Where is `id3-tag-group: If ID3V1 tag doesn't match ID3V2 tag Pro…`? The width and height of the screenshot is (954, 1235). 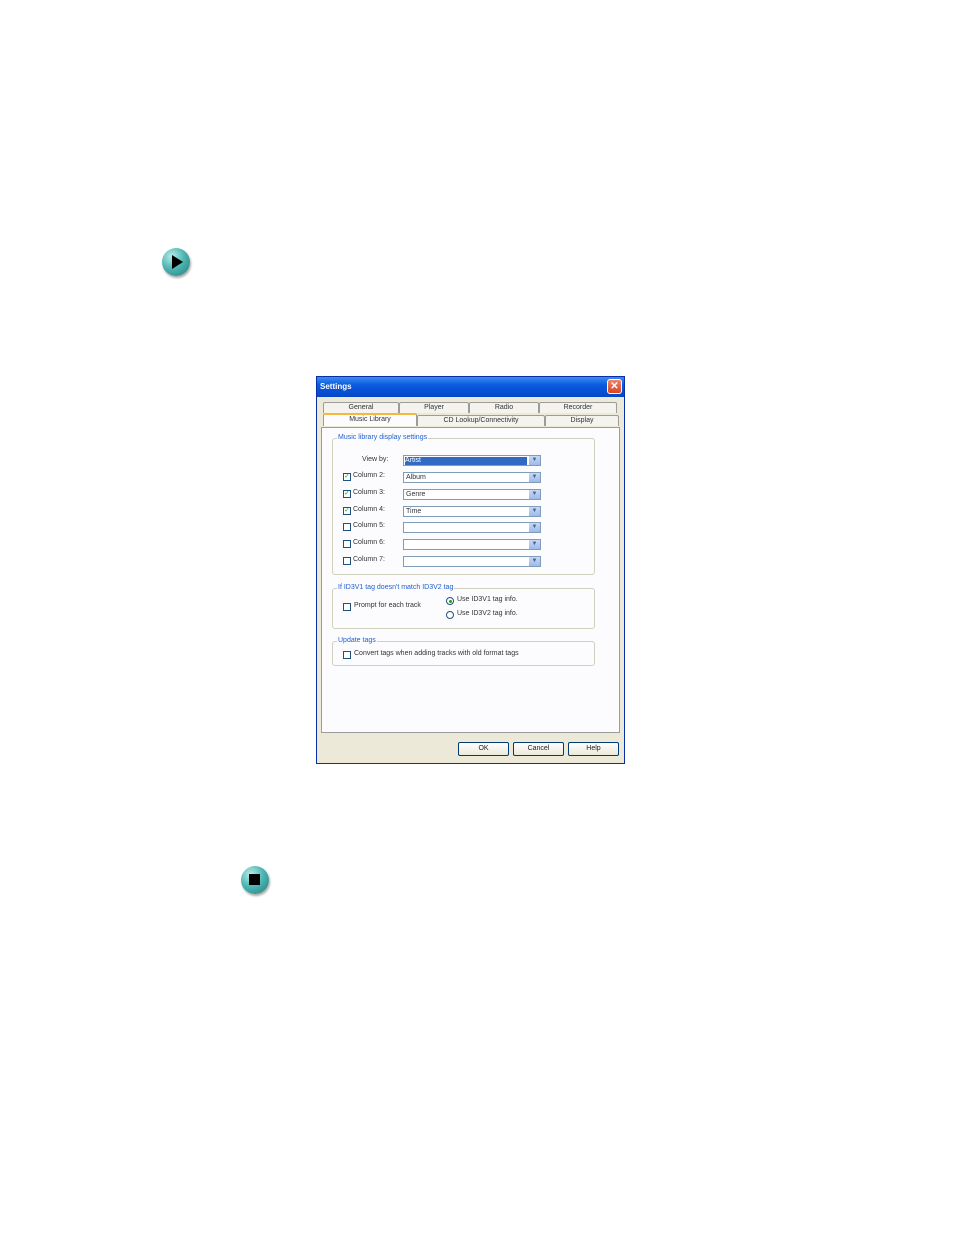 id3-tag-group: If ID3V1 tag doesn't match ID3V2 tag Pro… is located at coordinates (463, 606).